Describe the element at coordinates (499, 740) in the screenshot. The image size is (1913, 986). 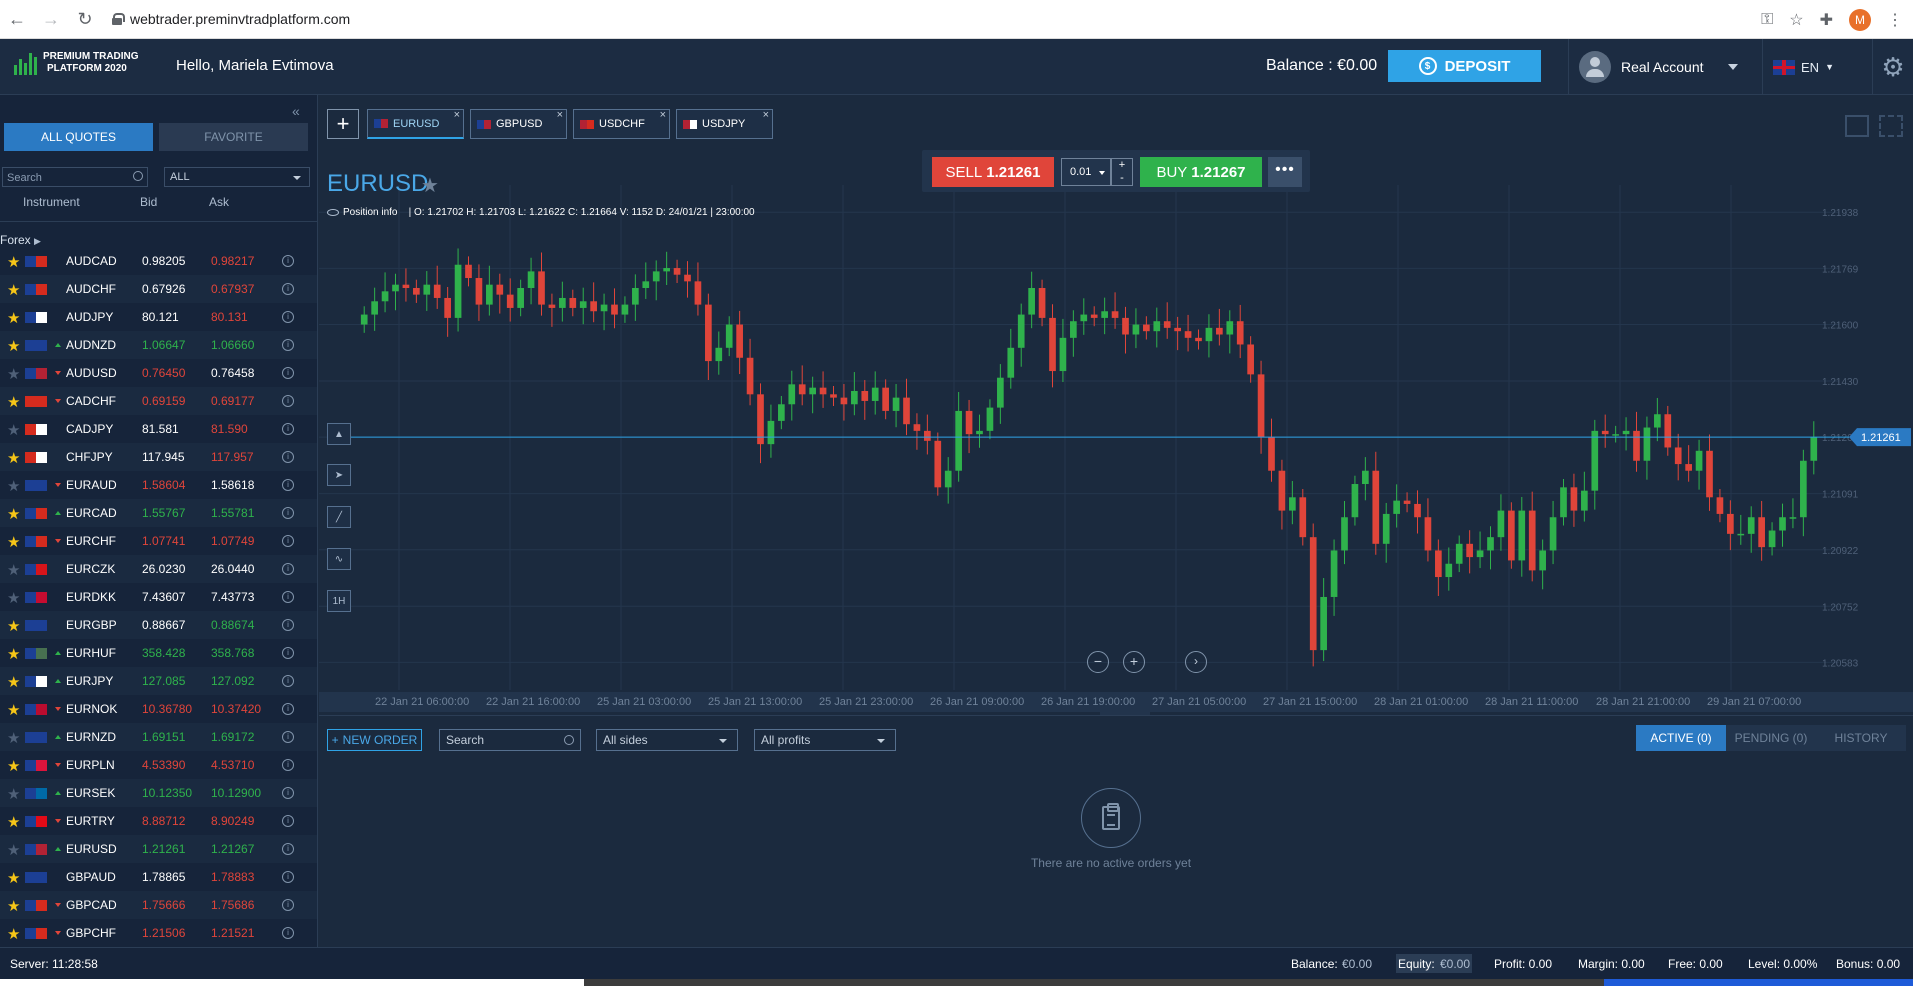
I see `order-search-input` at that location.